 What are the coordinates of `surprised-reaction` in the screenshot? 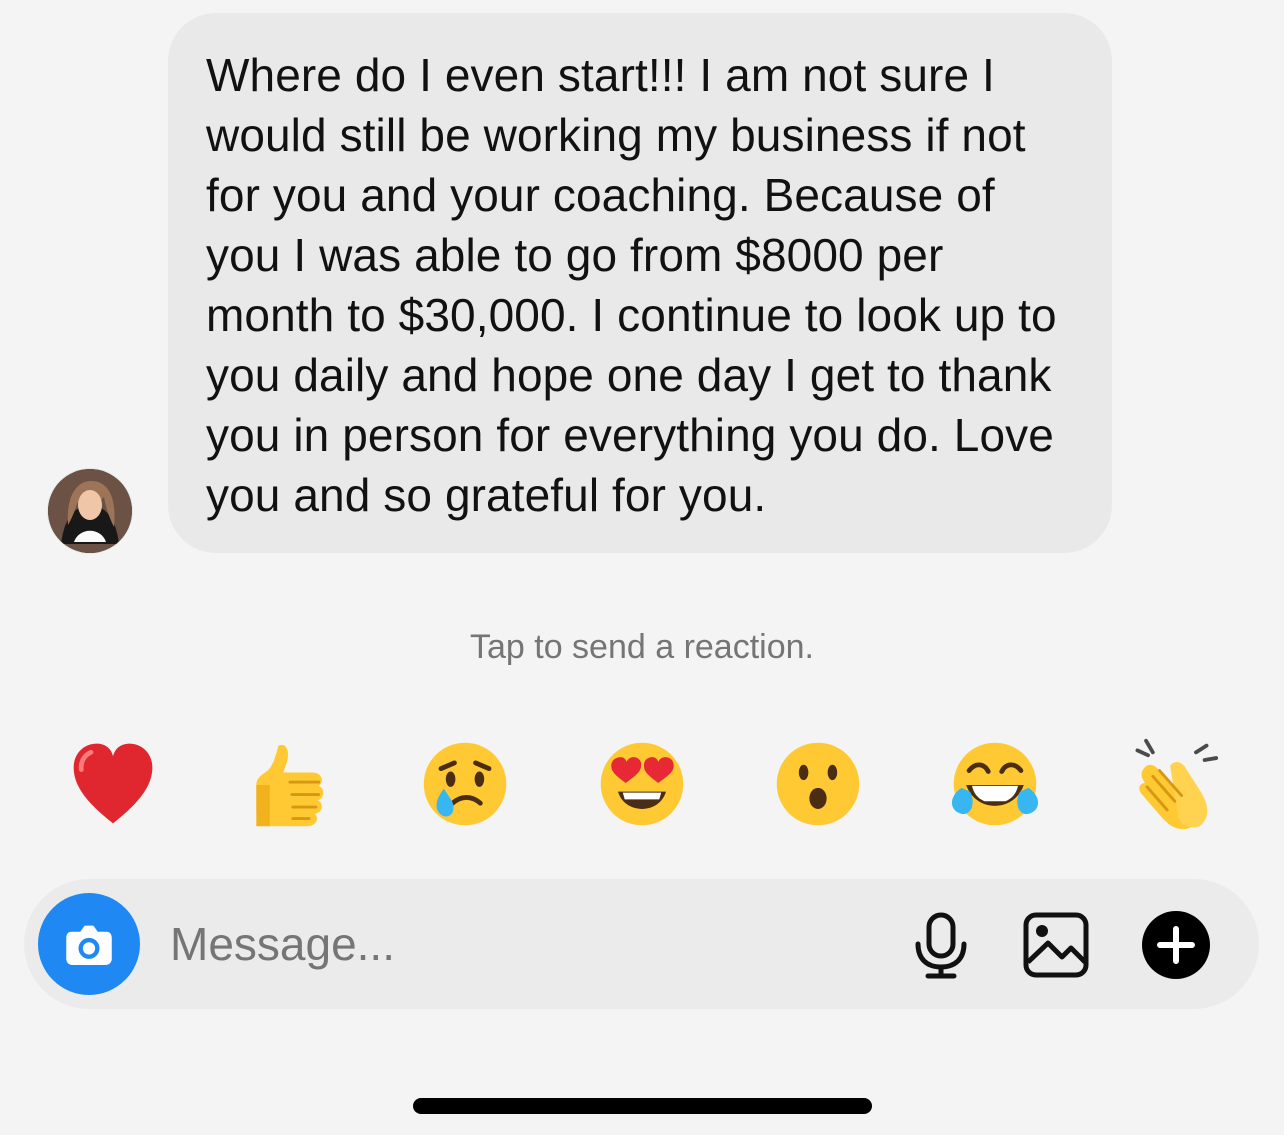 It's located at (818, 784).